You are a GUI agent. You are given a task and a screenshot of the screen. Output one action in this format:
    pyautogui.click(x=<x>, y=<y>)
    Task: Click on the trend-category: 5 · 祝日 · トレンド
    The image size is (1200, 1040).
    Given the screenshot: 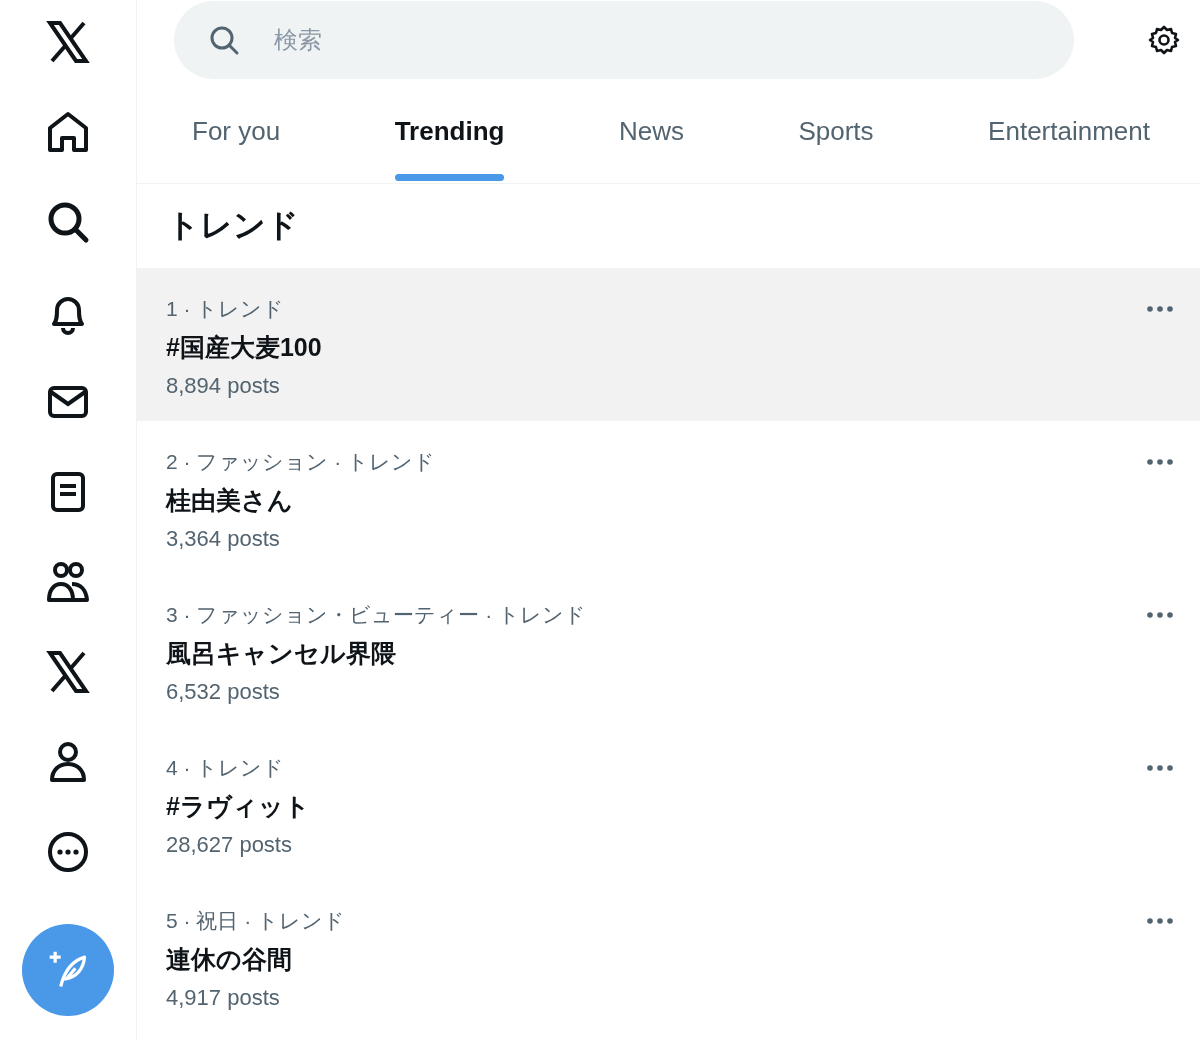 What is the action you would take?
    pyautogui.click(x=255, y=921)
    